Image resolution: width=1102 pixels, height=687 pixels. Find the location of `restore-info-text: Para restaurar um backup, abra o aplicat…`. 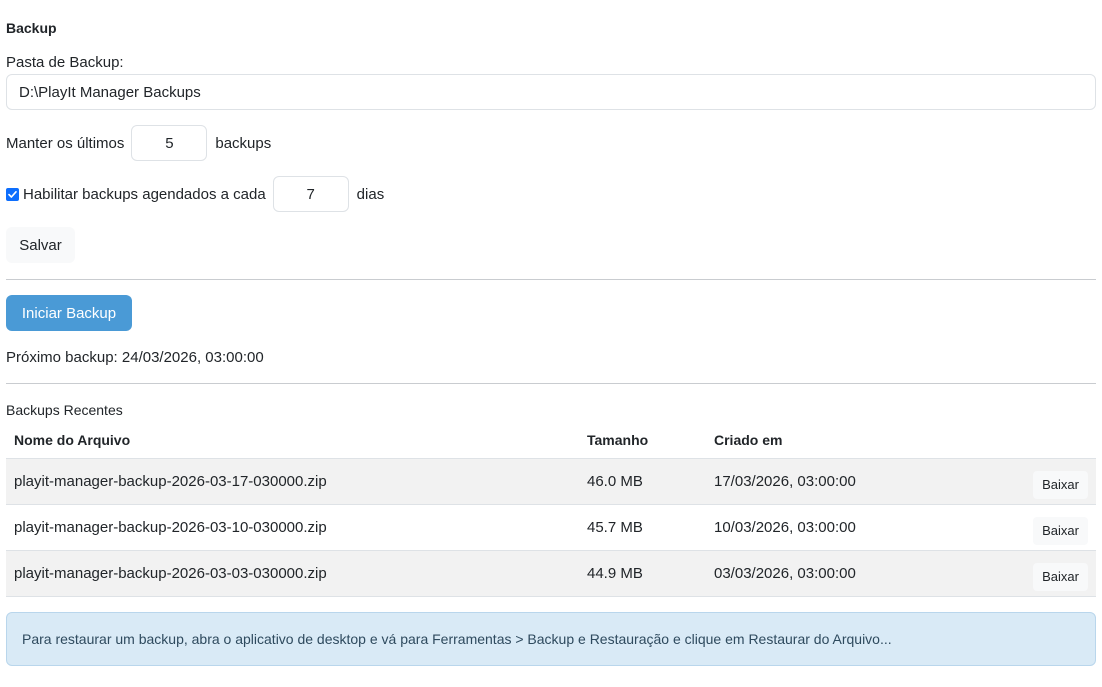

restore-info-text: Para restaurar um backup, abra o aplicat… is located at coordinates (457, 639).